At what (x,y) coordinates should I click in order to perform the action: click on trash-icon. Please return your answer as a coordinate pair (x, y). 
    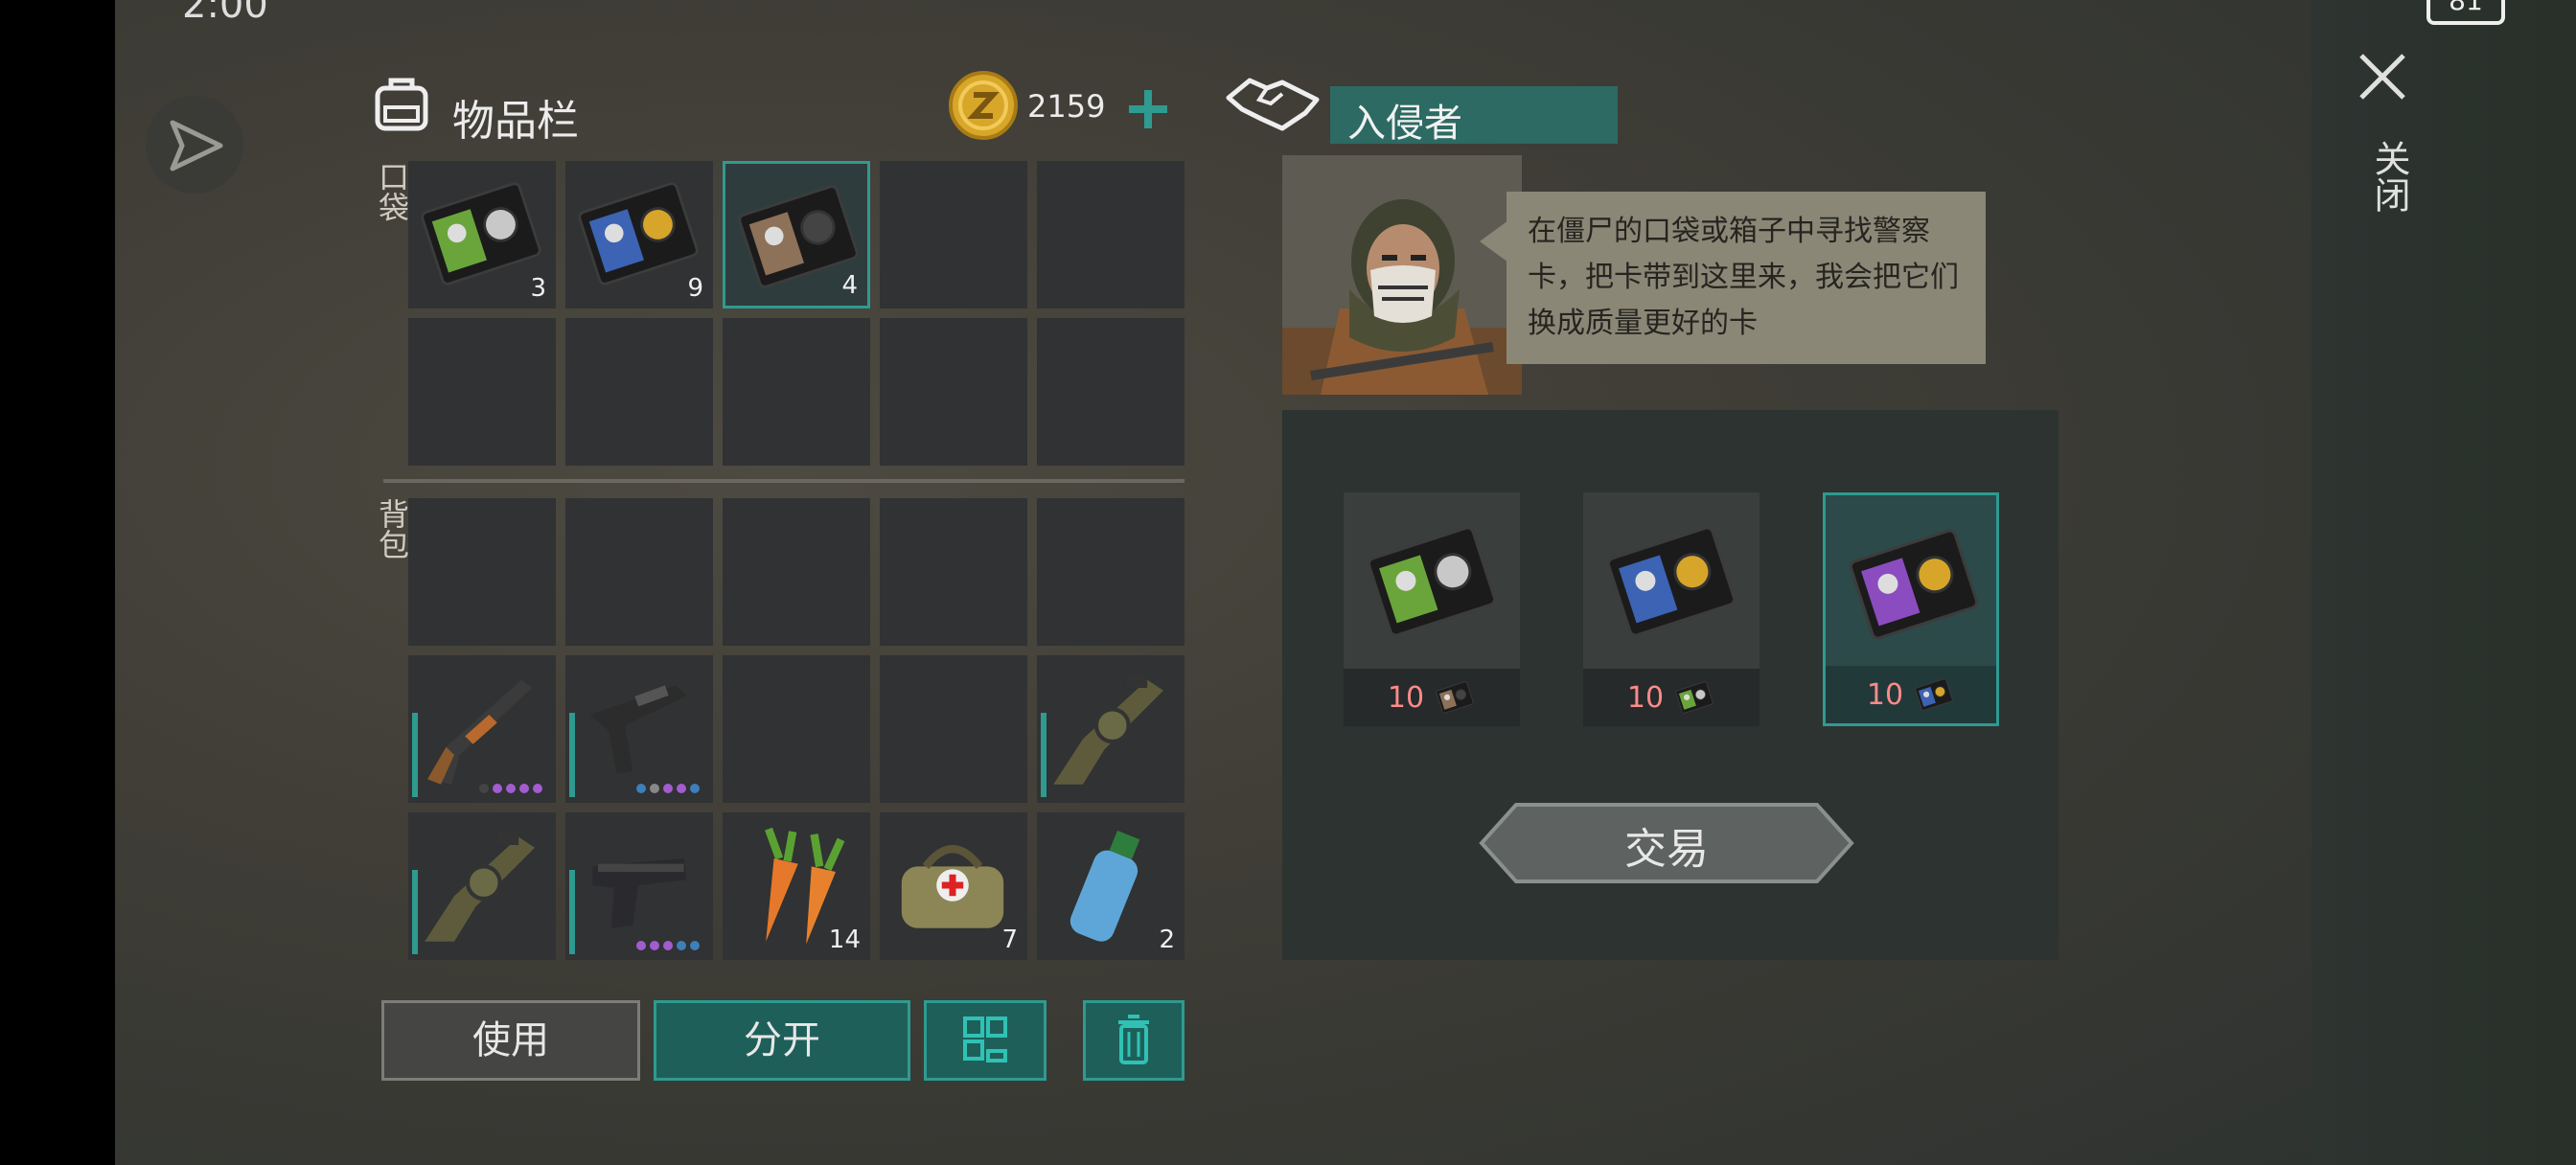
    Looking at the image, I should click on (1133, 1039).